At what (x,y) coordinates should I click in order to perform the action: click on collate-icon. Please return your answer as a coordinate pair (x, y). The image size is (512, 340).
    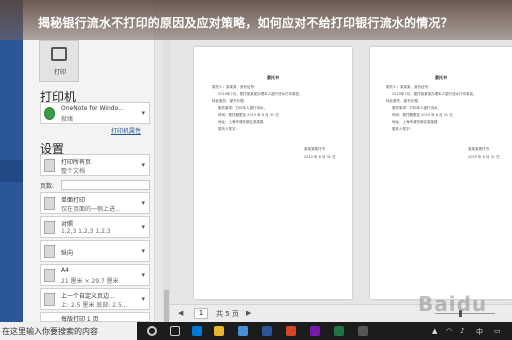
    Looking at the image, I should click on (49, 227).